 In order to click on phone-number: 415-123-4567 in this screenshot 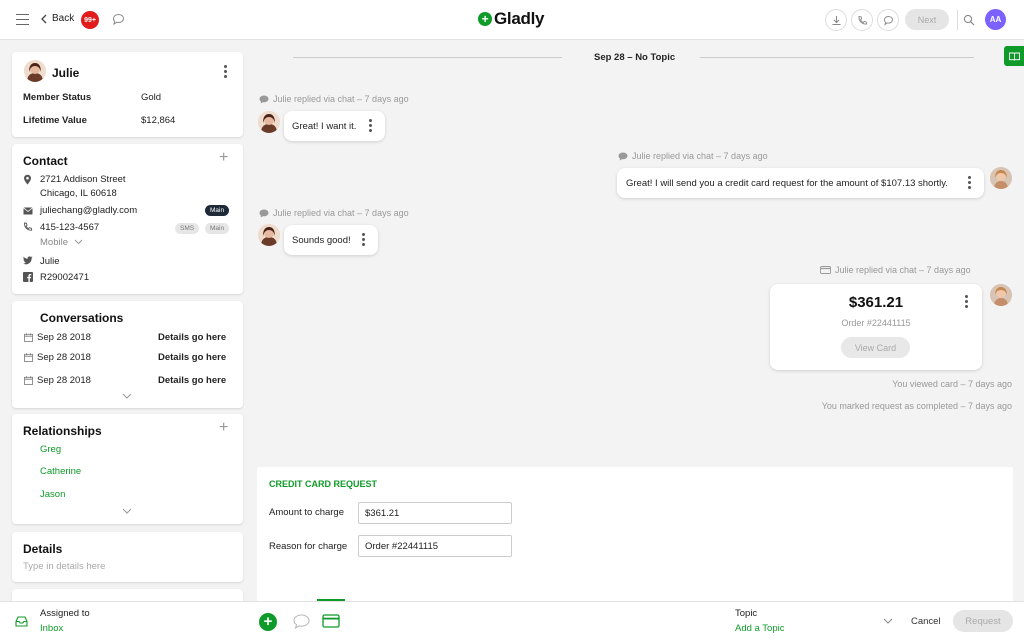, I will do `click(69, 227)`.